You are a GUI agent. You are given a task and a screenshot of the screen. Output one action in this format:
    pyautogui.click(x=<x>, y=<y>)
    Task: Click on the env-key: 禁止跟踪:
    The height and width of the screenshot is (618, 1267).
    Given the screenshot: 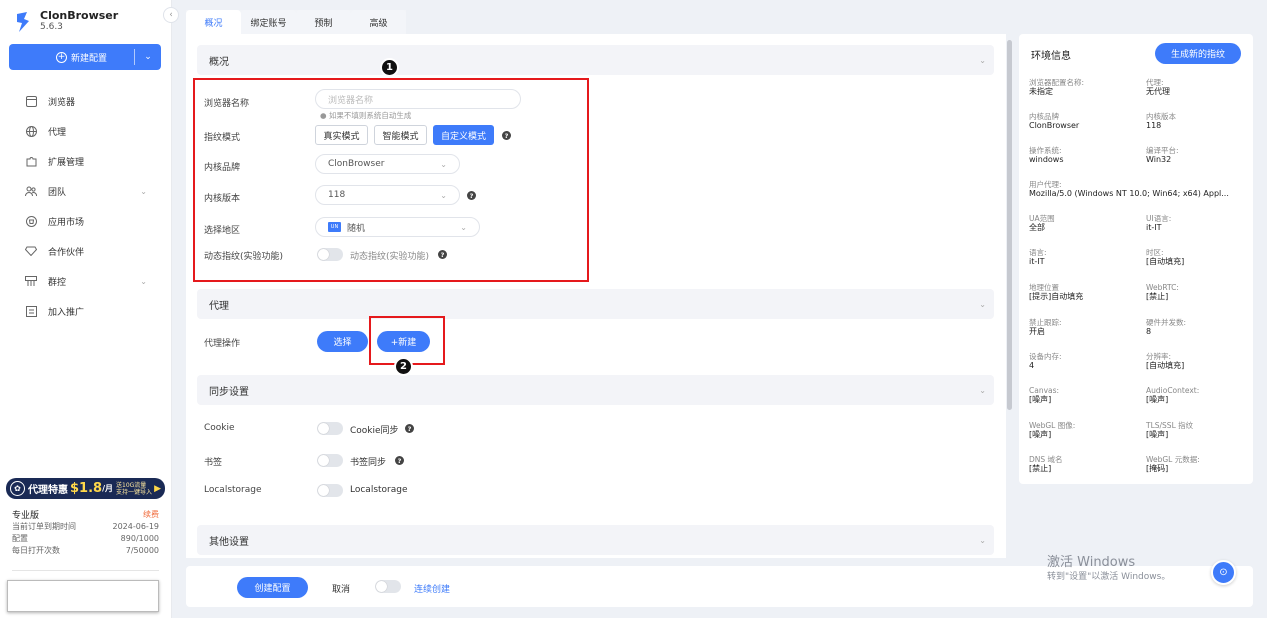 What is the action you would take?
    pyautogui.click(x=1045, y=322)
    